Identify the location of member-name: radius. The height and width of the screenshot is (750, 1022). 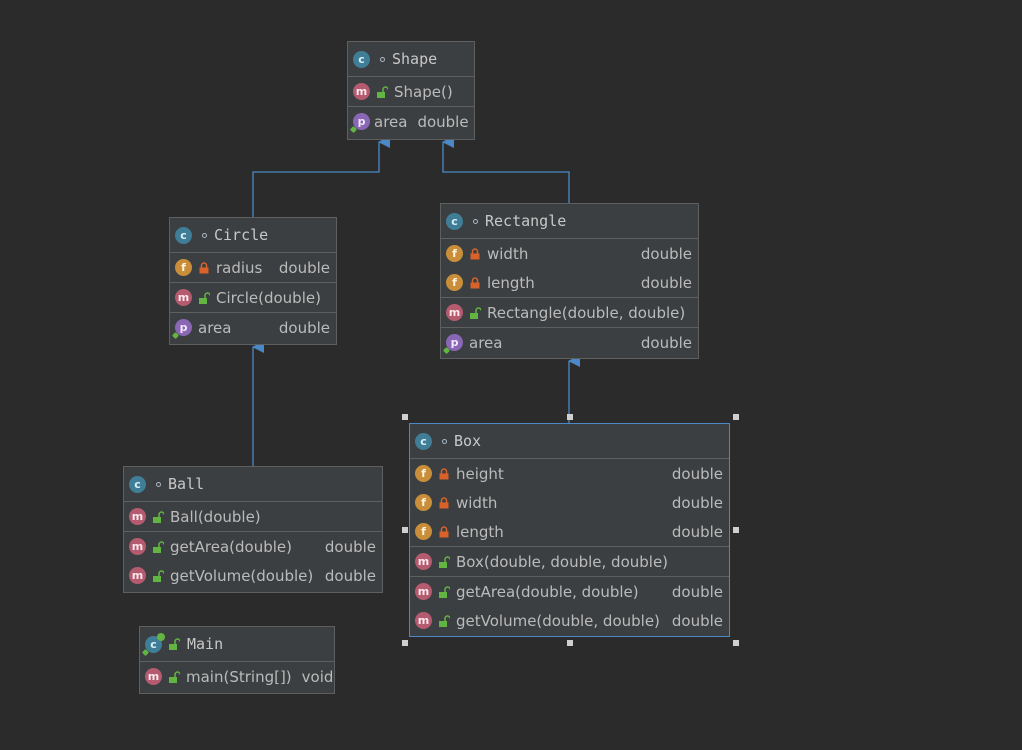
(239, 267).